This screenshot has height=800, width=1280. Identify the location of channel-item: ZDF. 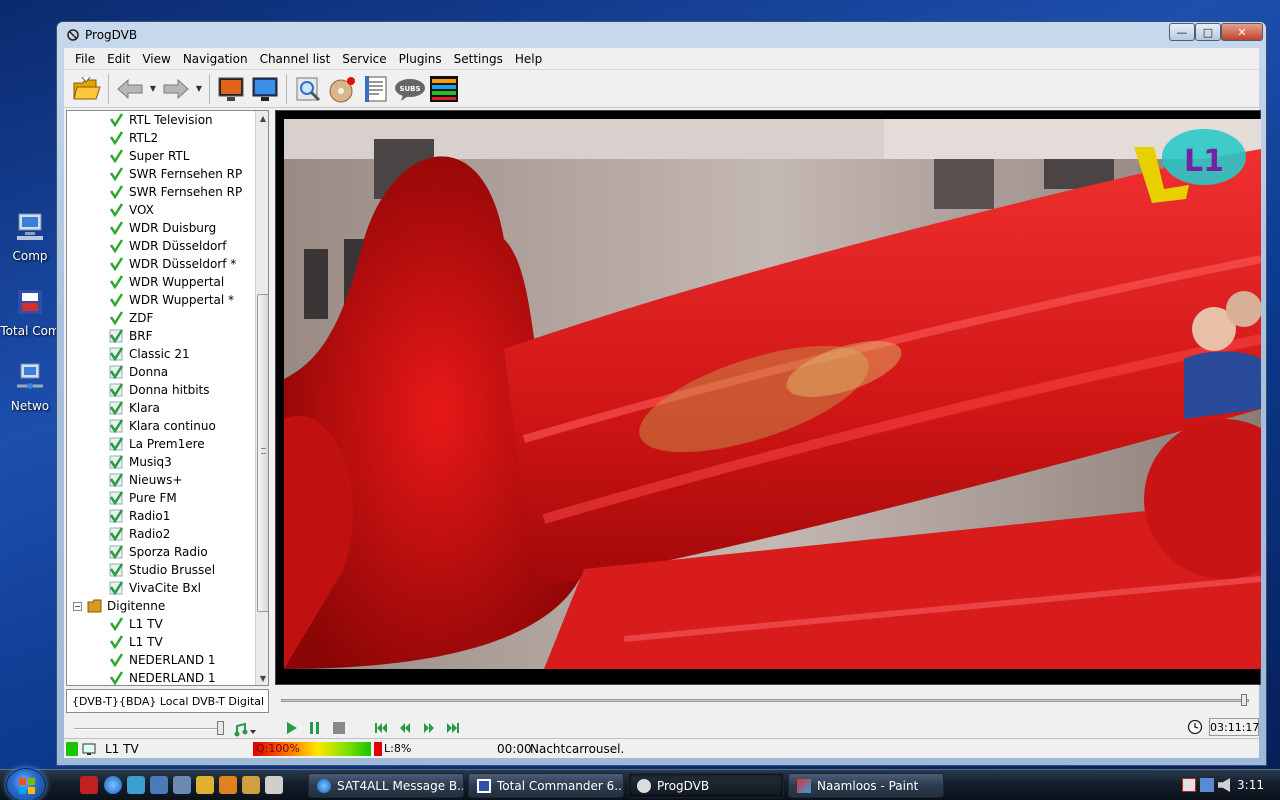
(131, 318).